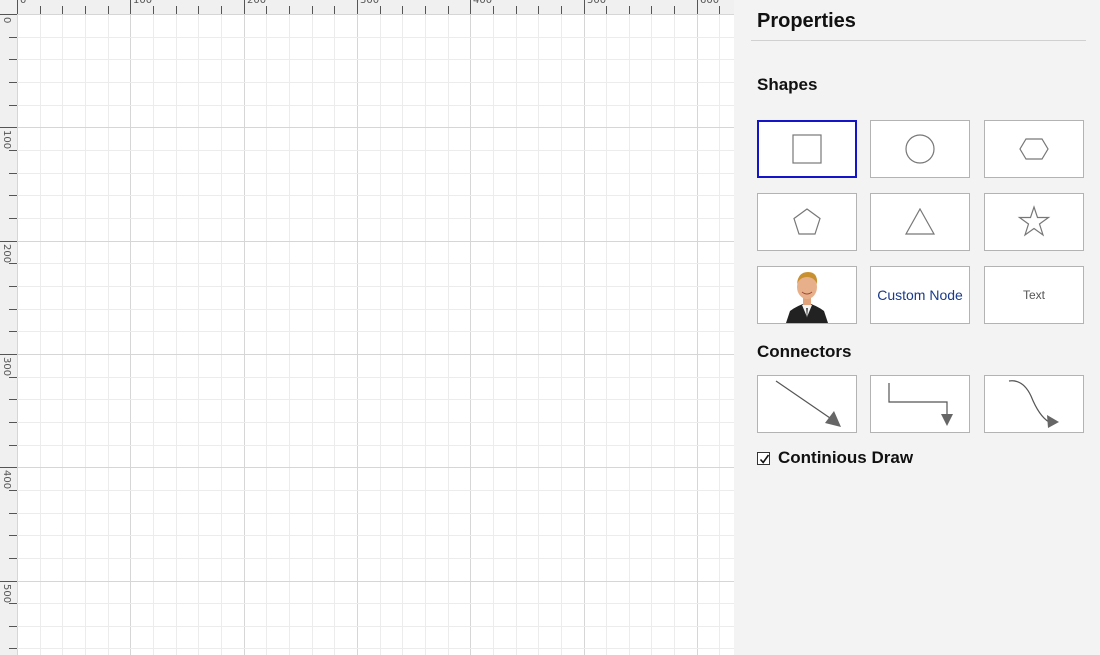 Image resolution: width=1100 pixels, height=655 pixels. Describe the element at coordinates (8, 334) in the screenshot. I see `vertical-ruler: 0 100 200 300 400 500` at that location.